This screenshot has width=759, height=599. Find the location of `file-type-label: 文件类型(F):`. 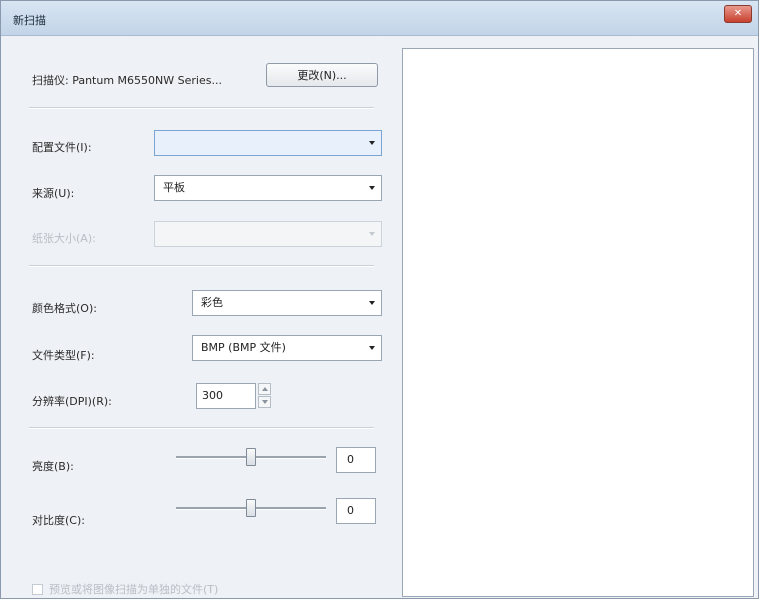

file-type-label: 文件类型(F): is located at coordinates (63, 355).